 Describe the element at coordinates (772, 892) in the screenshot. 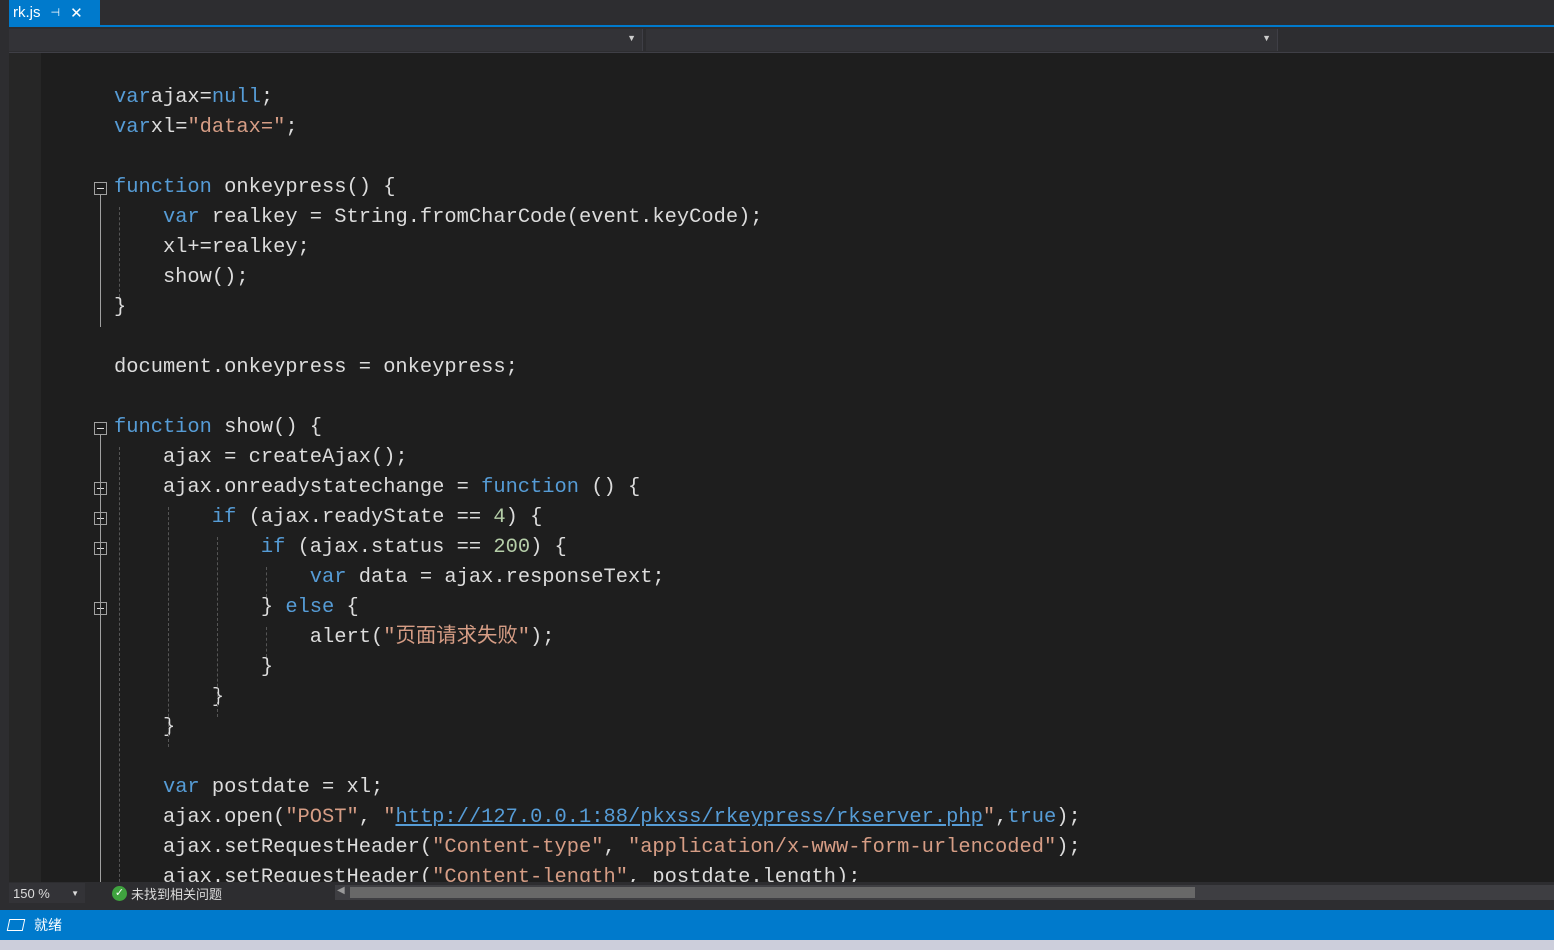

I see `scrollbar-thumb` at that location.